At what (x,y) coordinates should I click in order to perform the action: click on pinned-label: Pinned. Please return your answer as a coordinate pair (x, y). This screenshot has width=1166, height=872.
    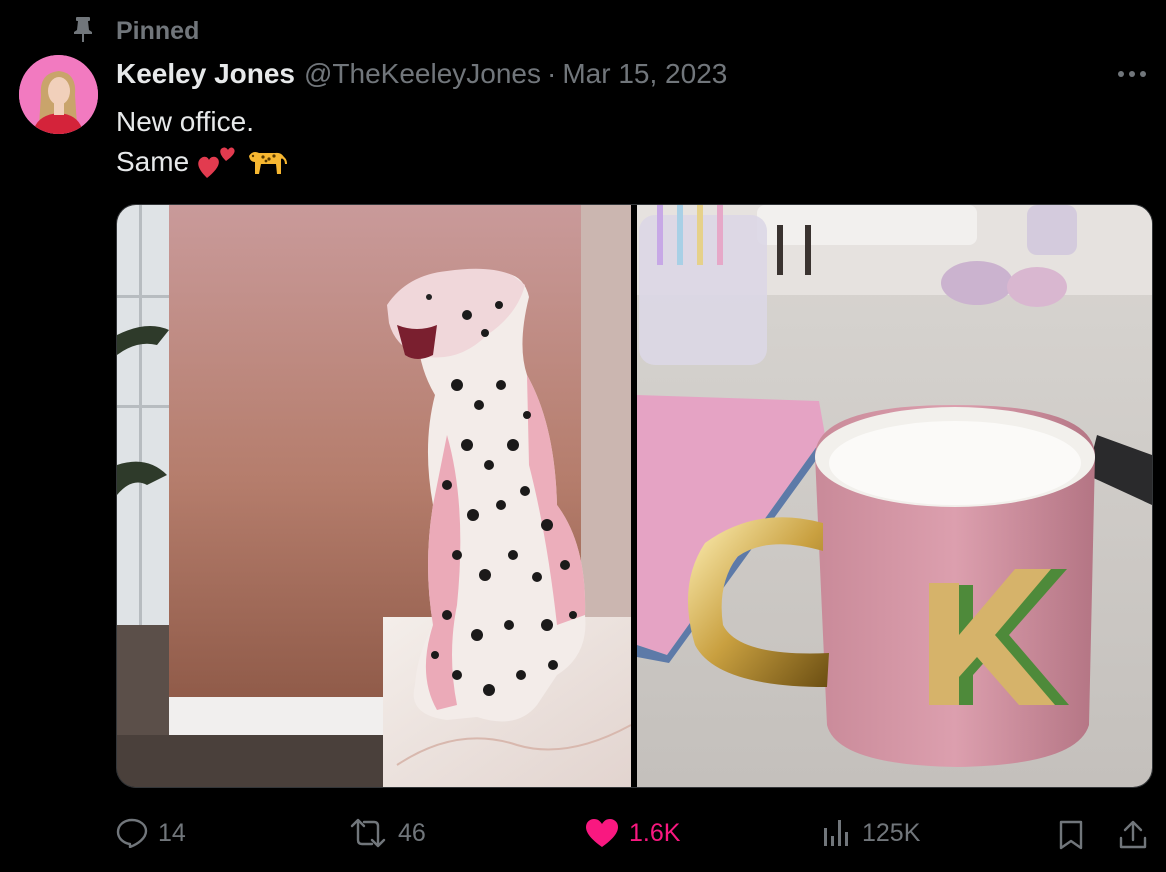
    Looking at the image, I should click on (158, 31).